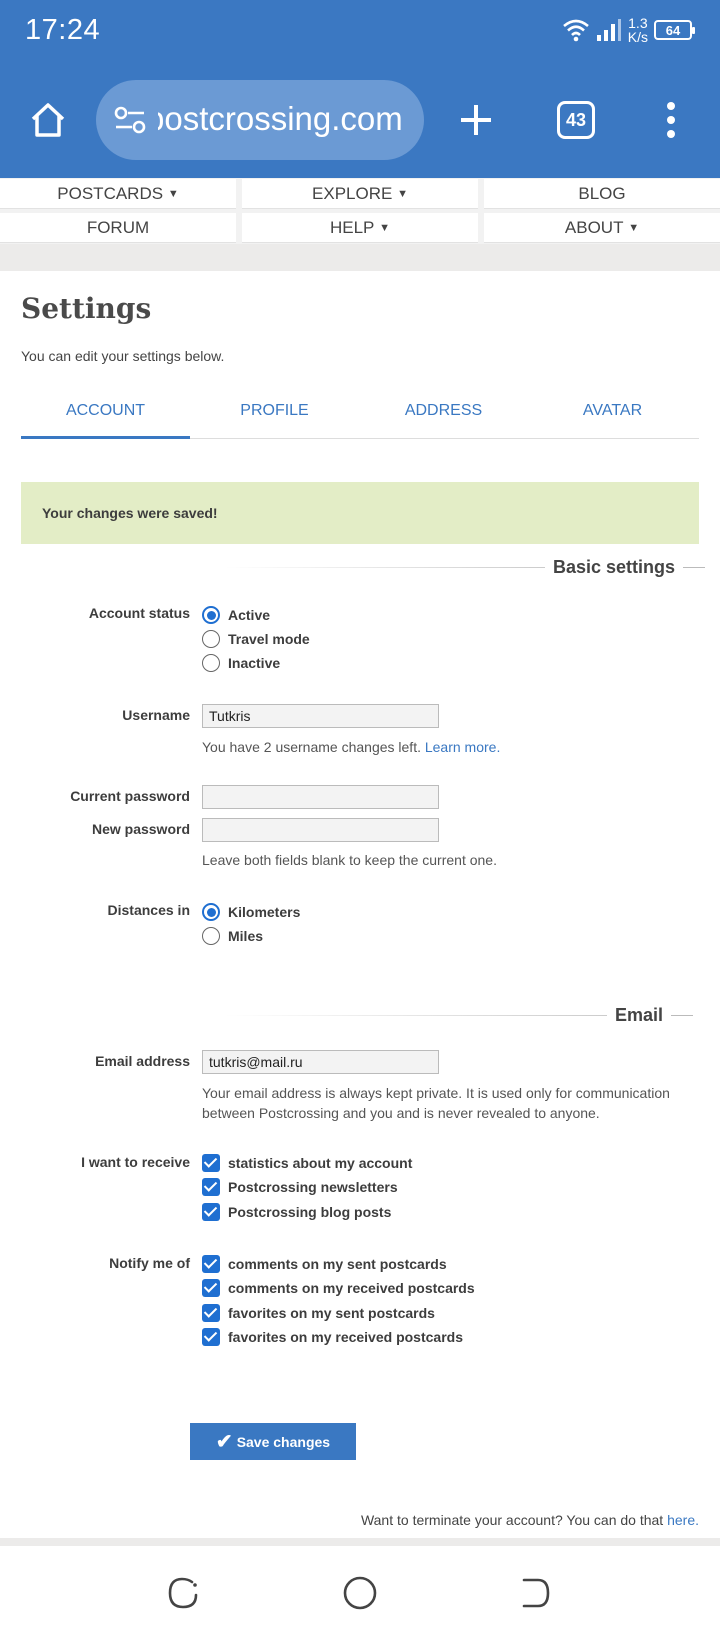 The width and height of the screenshot is (720, 1640). I want to click on nav-postcards: POSTCARDS ▼, so click(118, 194).